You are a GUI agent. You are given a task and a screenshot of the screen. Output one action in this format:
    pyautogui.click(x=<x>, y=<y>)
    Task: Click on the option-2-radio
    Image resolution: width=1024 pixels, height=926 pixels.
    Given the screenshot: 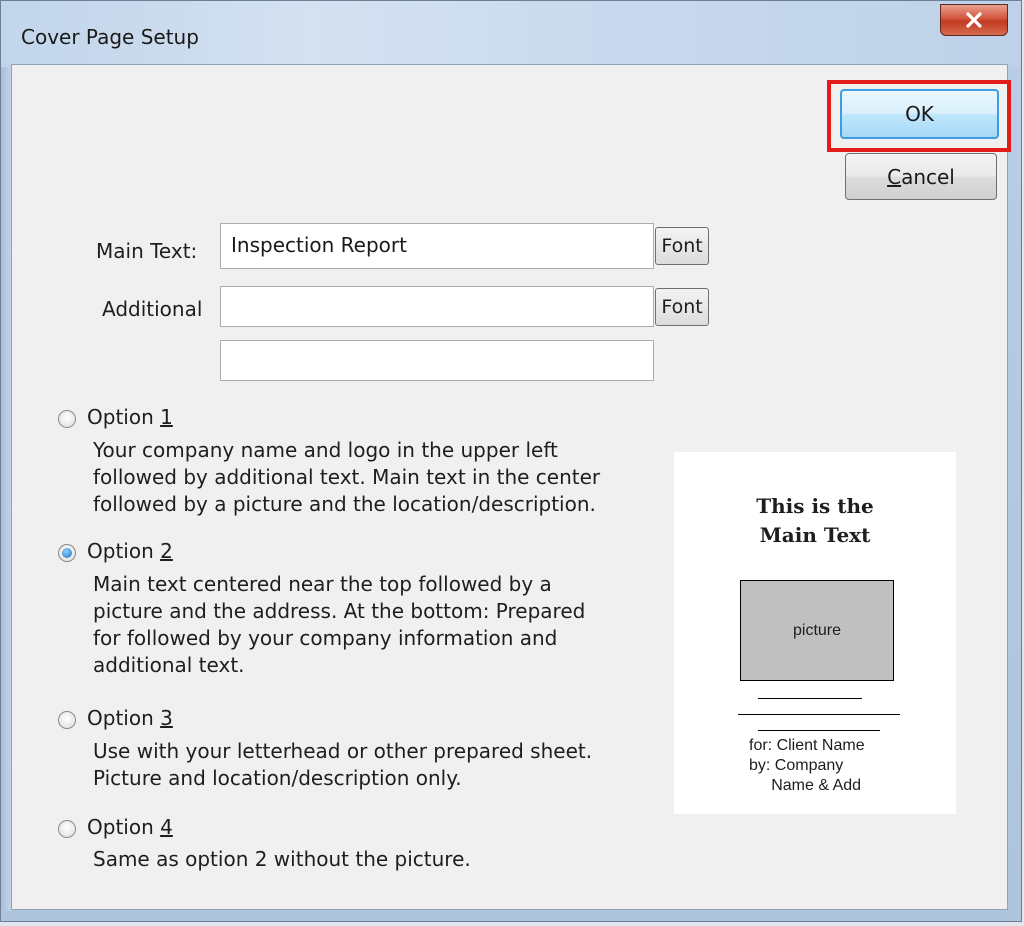 What is the action you would take?
    pyautogui.click(x=67, y=553)
    